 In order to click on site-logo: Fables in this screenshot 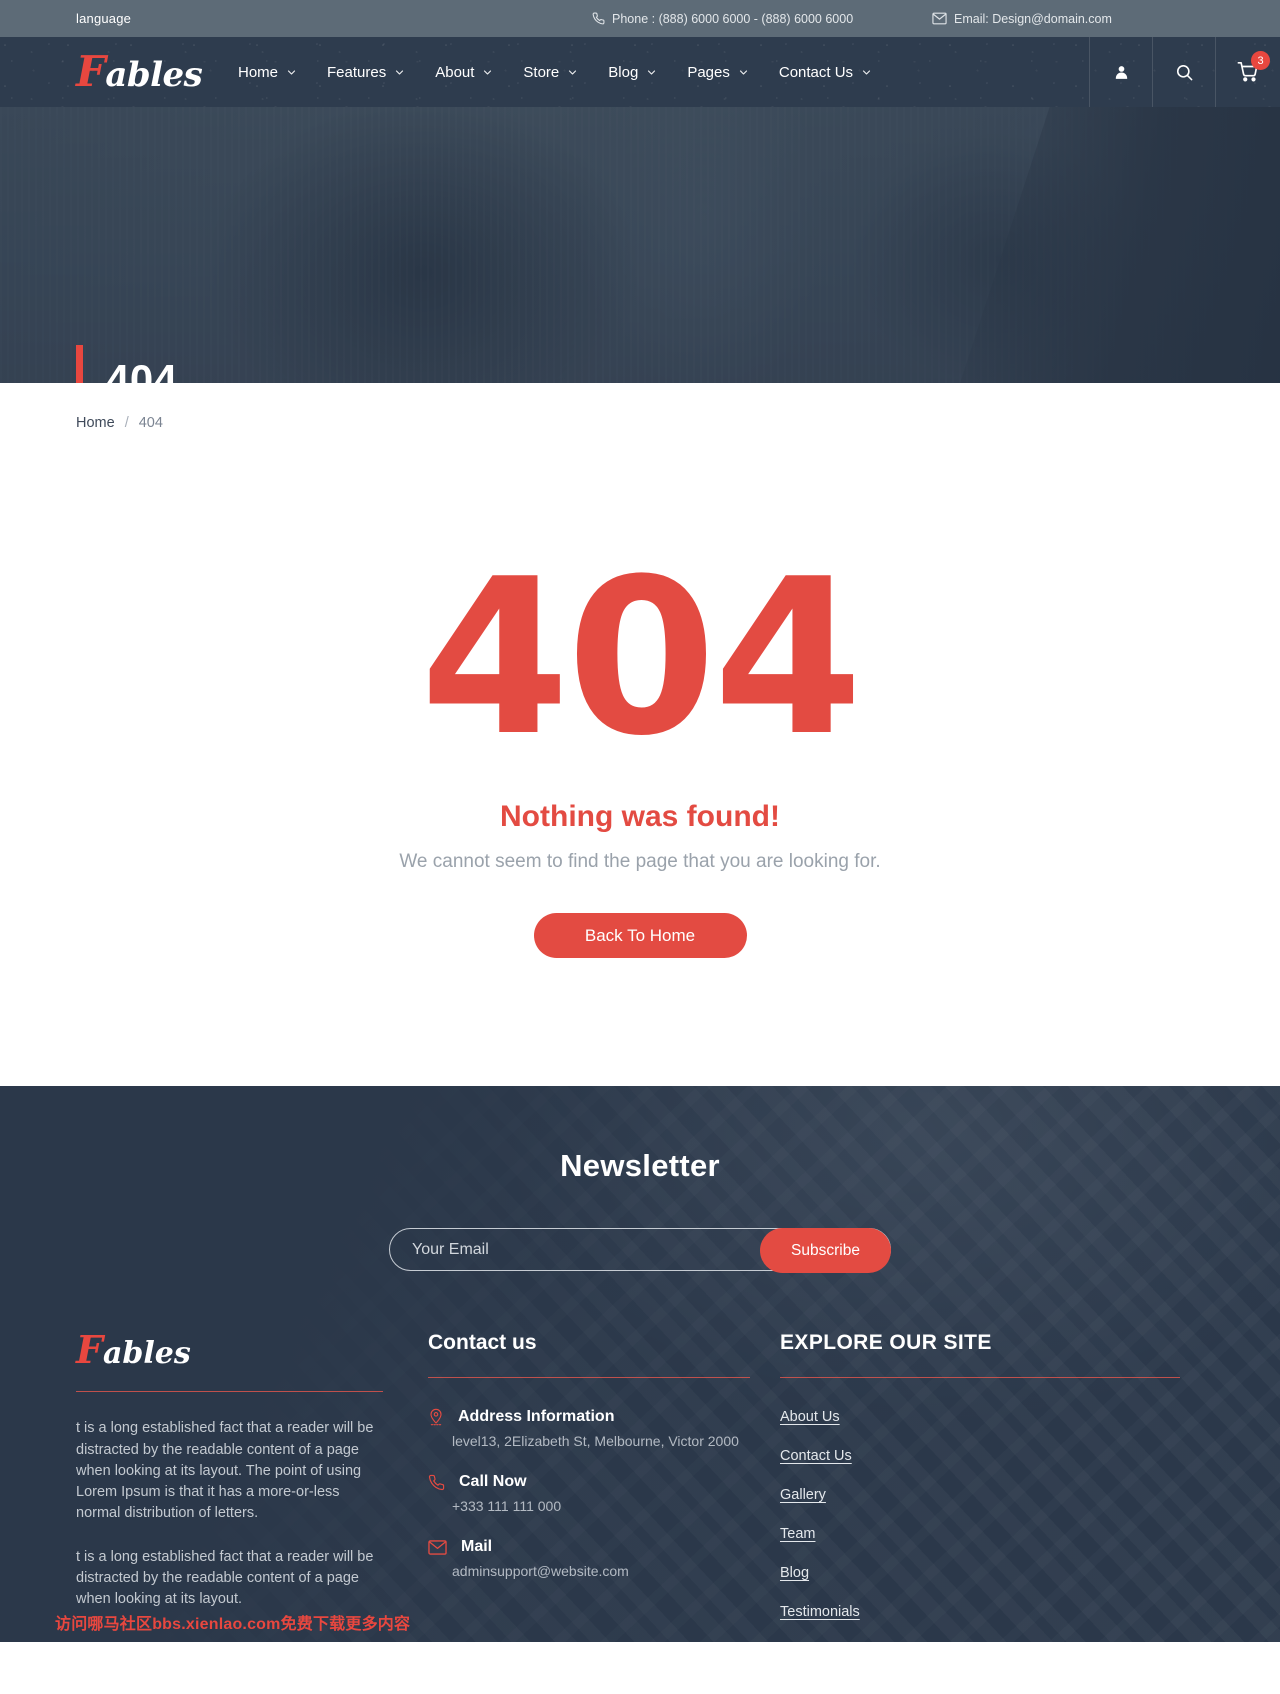, I will do `click(139, 73)`.